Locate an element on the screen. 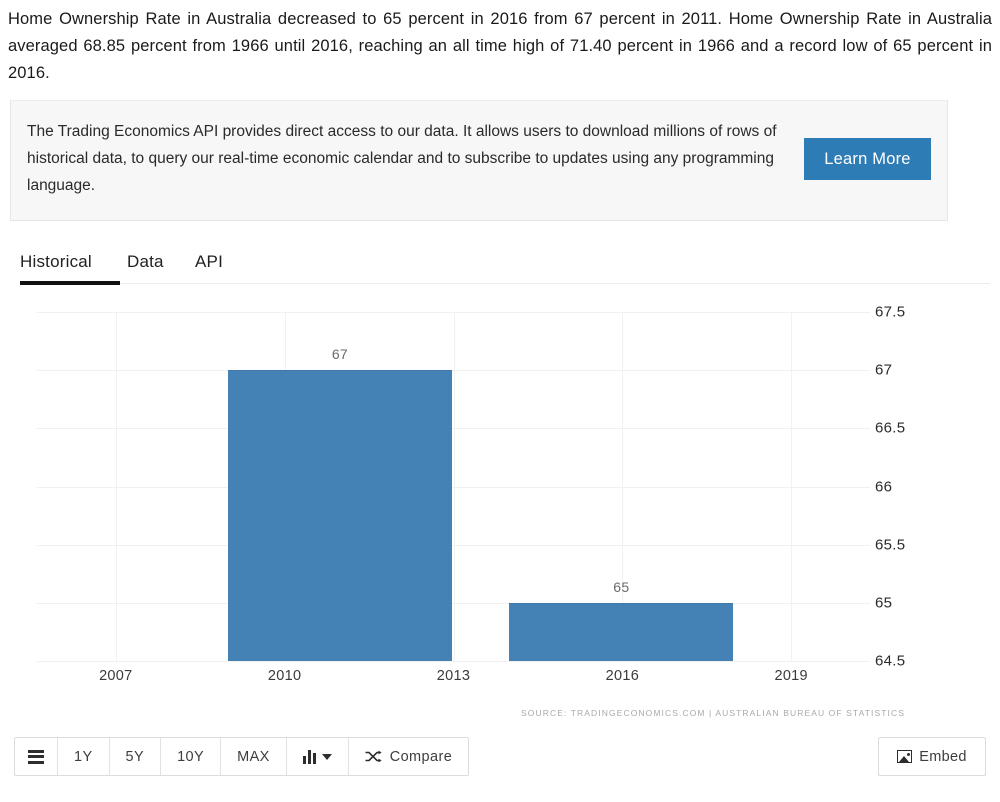 This screenshot has height=802, width=1000. chart-toolbar: 1Y 5Y 10Y MAX Compare is located at coordinates (242, 756).